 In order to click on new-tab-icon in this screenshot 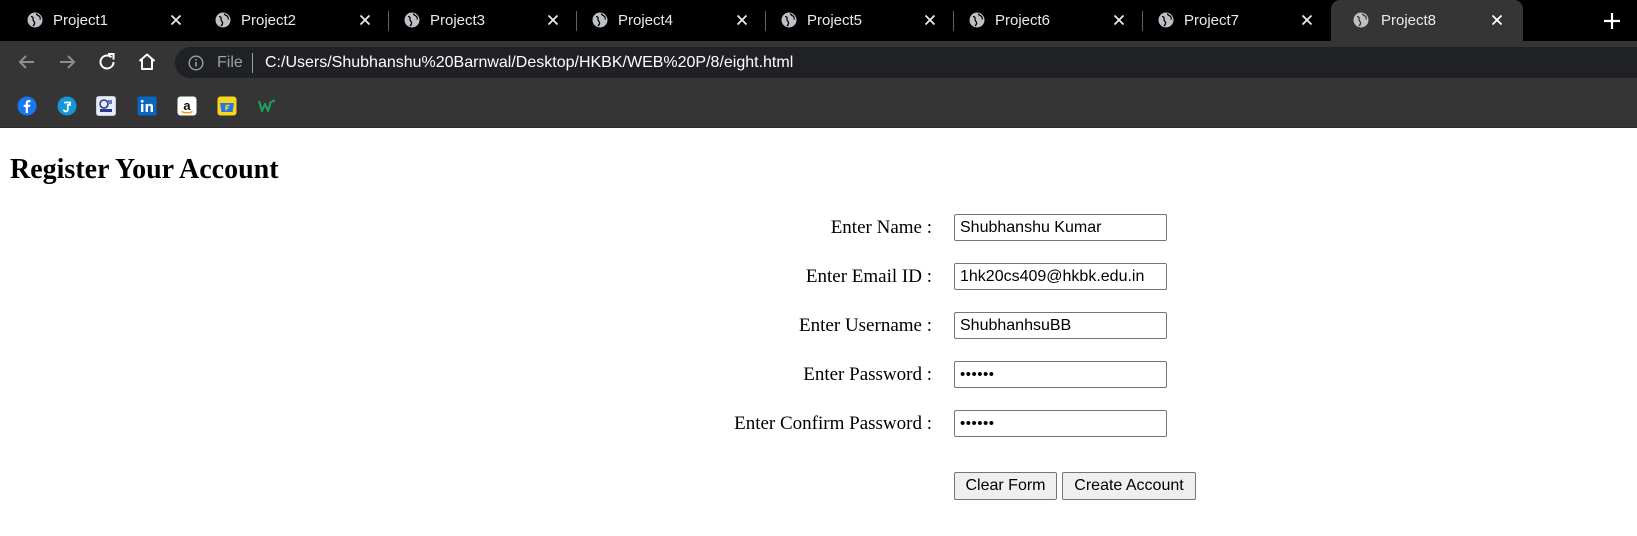, I will do `click(1612, 21)`.